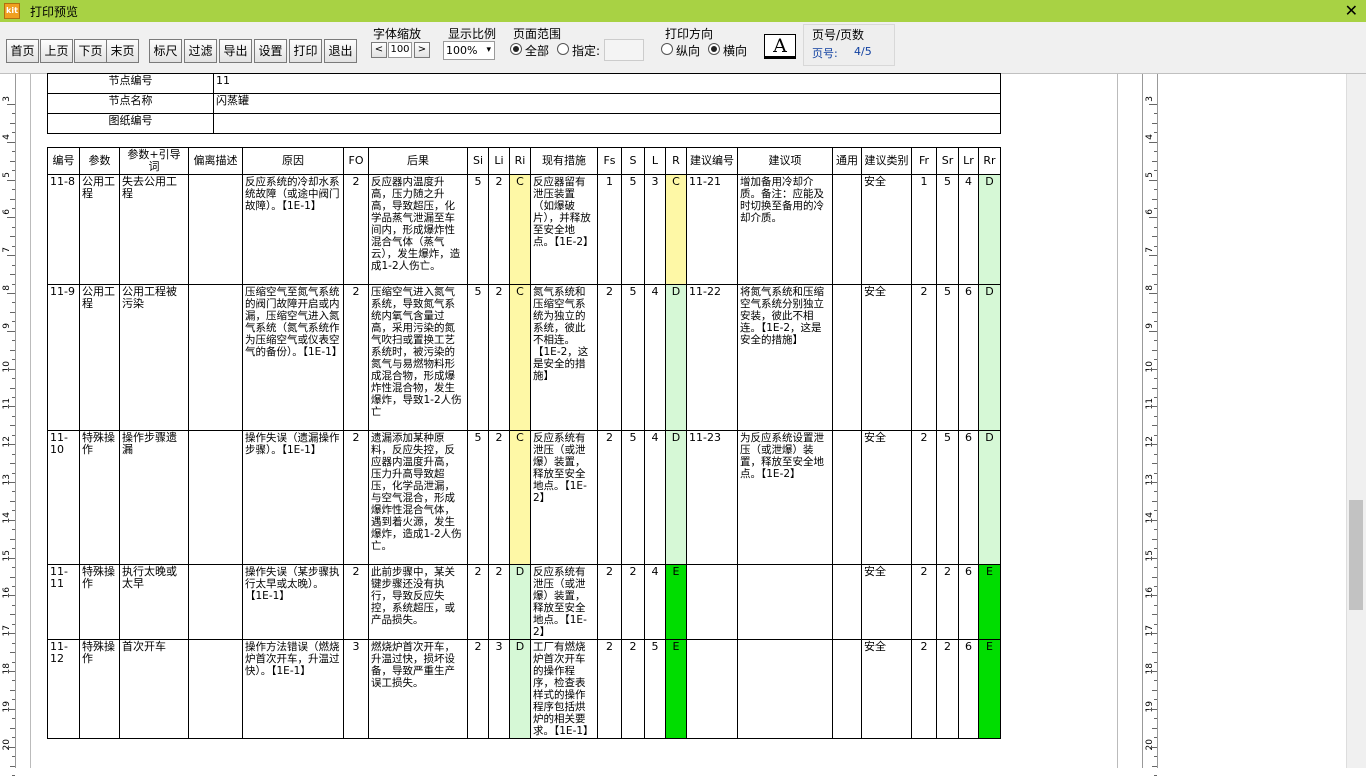  What do you see at coordinates (780, 46) in the screenshot?
I see `font-icon: A` at bounding box center [780, 46].